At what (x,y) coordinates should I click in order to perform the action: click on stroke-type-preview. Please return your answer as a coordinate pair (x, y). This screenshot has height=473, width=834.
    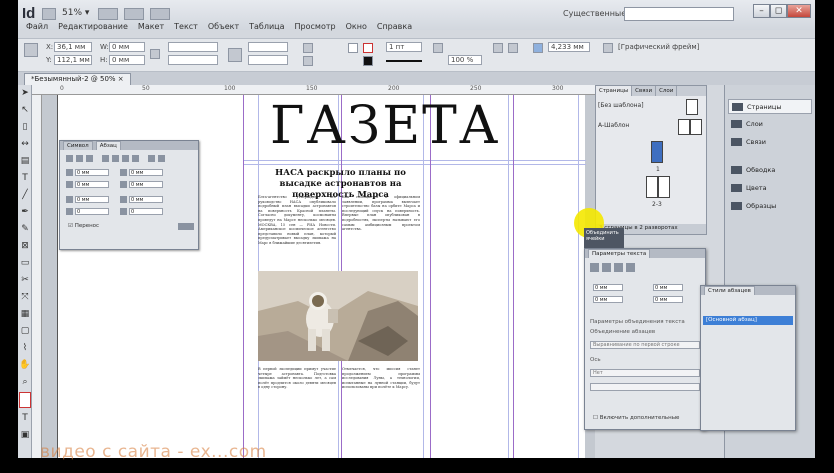
    Looking at the image, I should click on (404, 61).